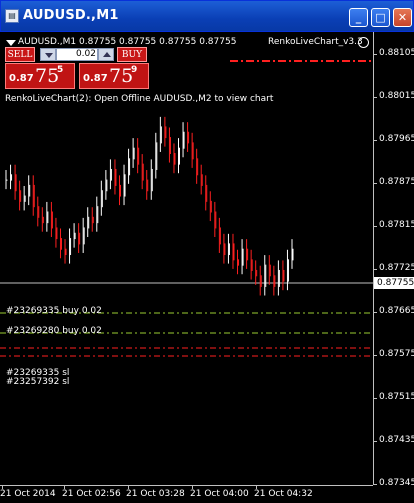 The width and height of the screenshot is (414, 503). I want to click on order-label-2: #23269280 buy 0.02, so click(54, 331).